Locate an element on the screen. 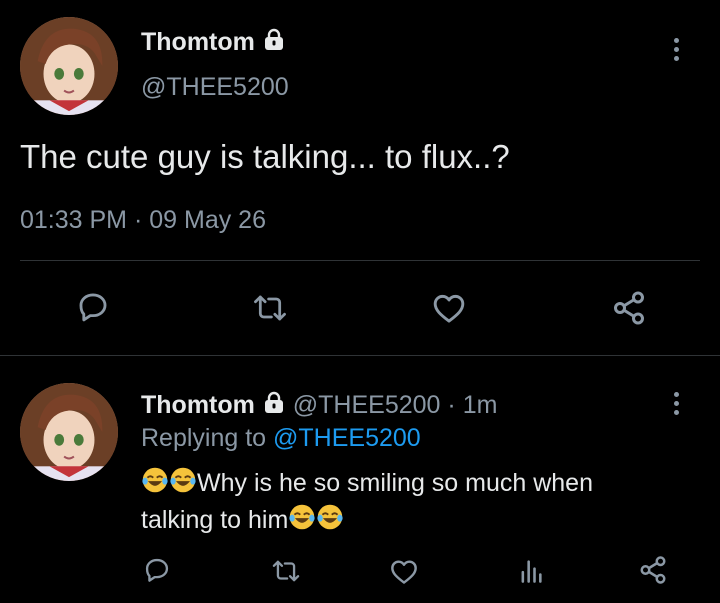  reply-more-options-button is located at coordinates (676, 403).